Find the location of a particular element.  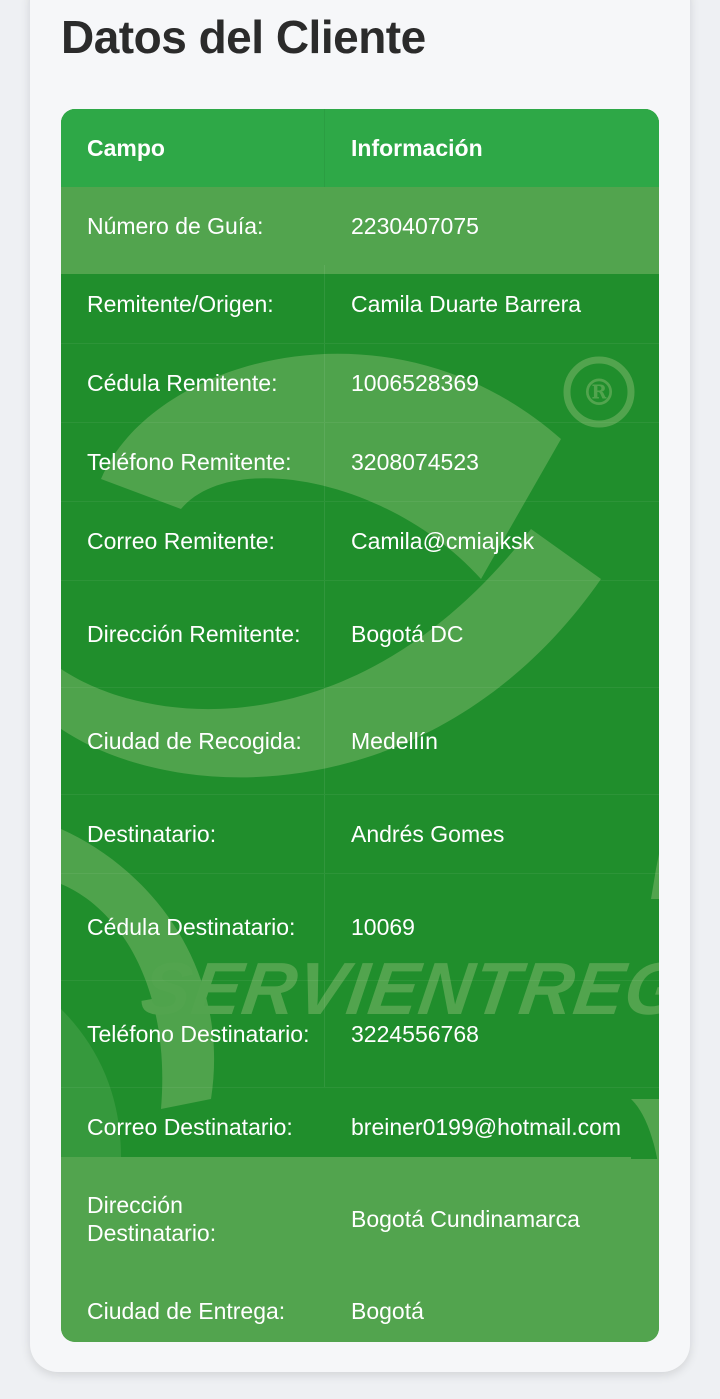

row-value: Camila Duarte Barrera is located at coordinates (466, 304).